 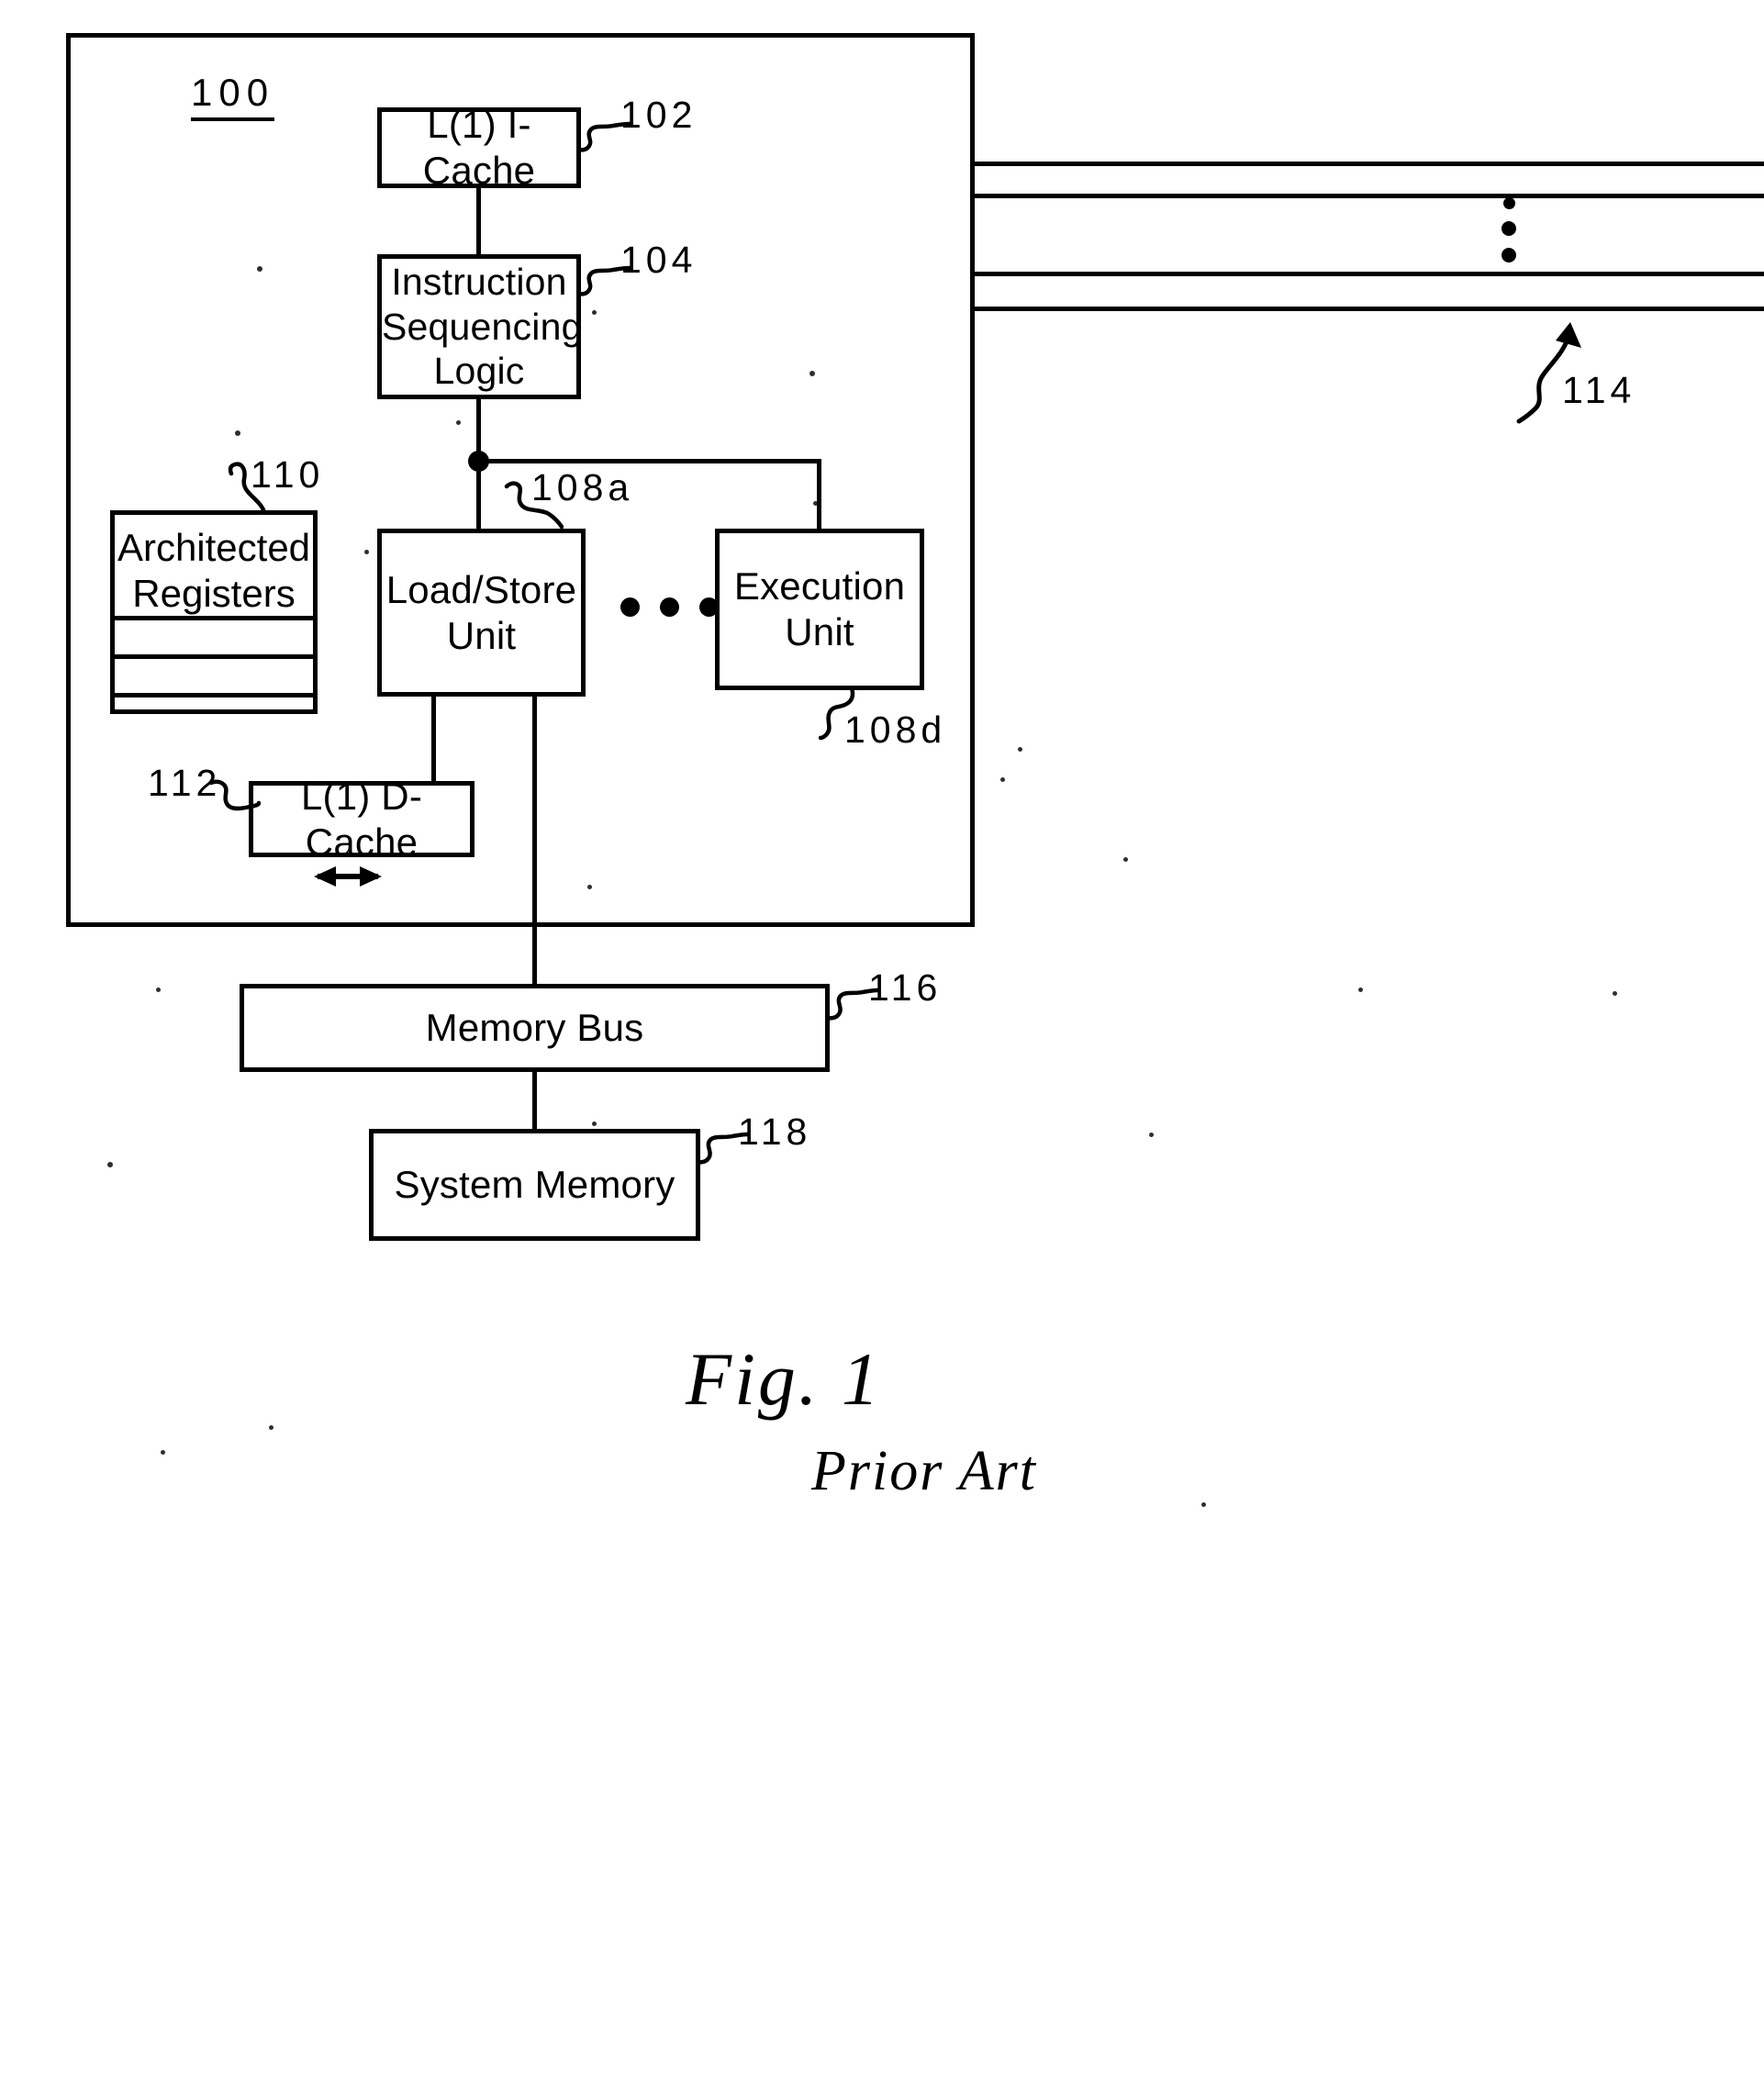 What do you see at coordinates (288, 474) in the screenshot?
I see `numeral-110: 110` at bounding box center [288, 474].